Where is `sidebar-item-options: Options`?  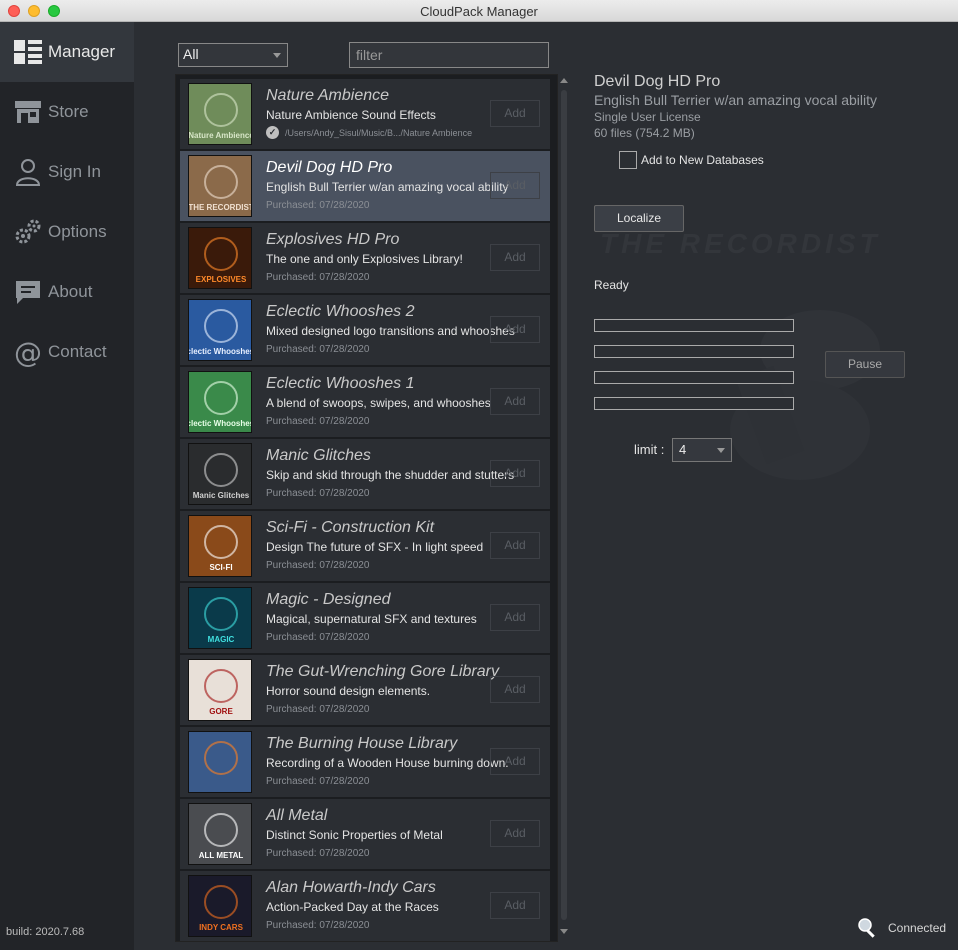
sidebar-item-options: Options is located at coordinates (67, 232).